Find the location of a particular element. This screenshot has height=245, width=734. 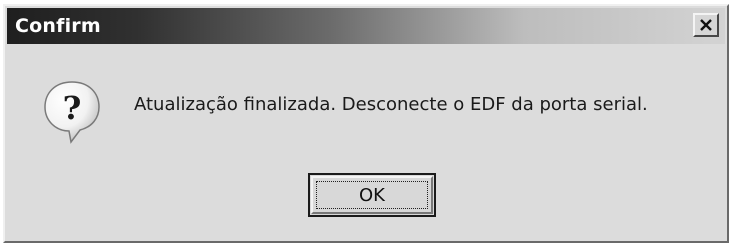

dialog-title: Confirm is located at coordinates (58, 26).